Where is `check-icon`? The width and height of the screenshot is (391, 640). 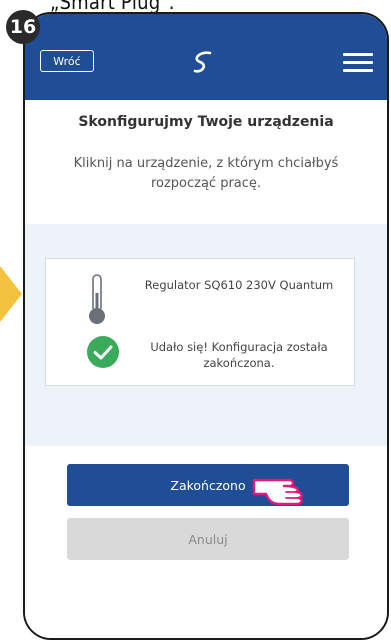 check-icon is located at coordinates (103, 352).